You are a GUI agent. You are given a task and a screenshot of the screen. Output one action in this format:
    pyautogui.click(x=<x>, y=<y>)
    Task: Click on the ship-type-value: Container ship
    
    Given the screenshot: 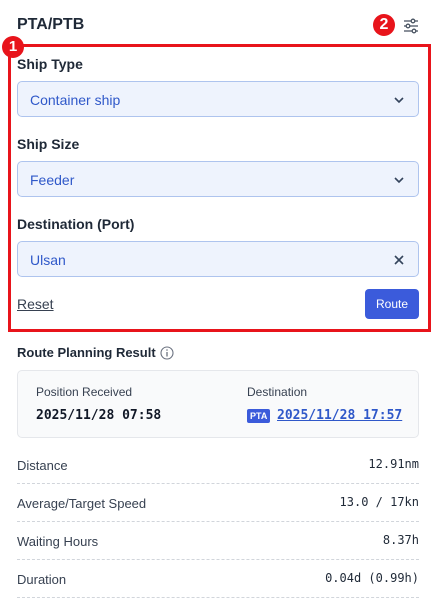 What is the action you would take?
    pyautogui.click(x=75, y=100)
    